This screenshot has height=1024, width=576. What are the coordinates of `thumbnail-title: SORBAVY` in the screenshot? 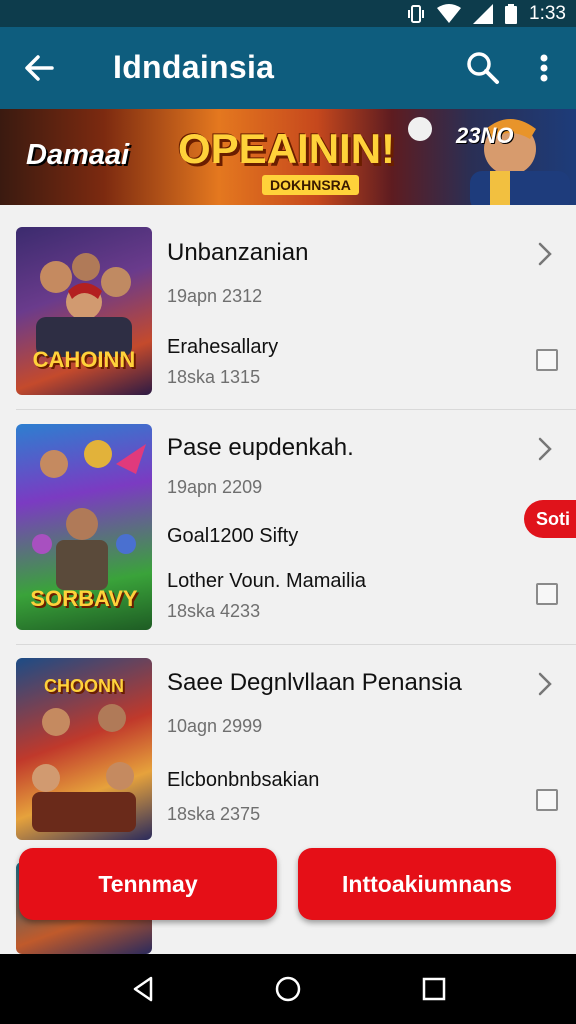 It's located at (84, 598).